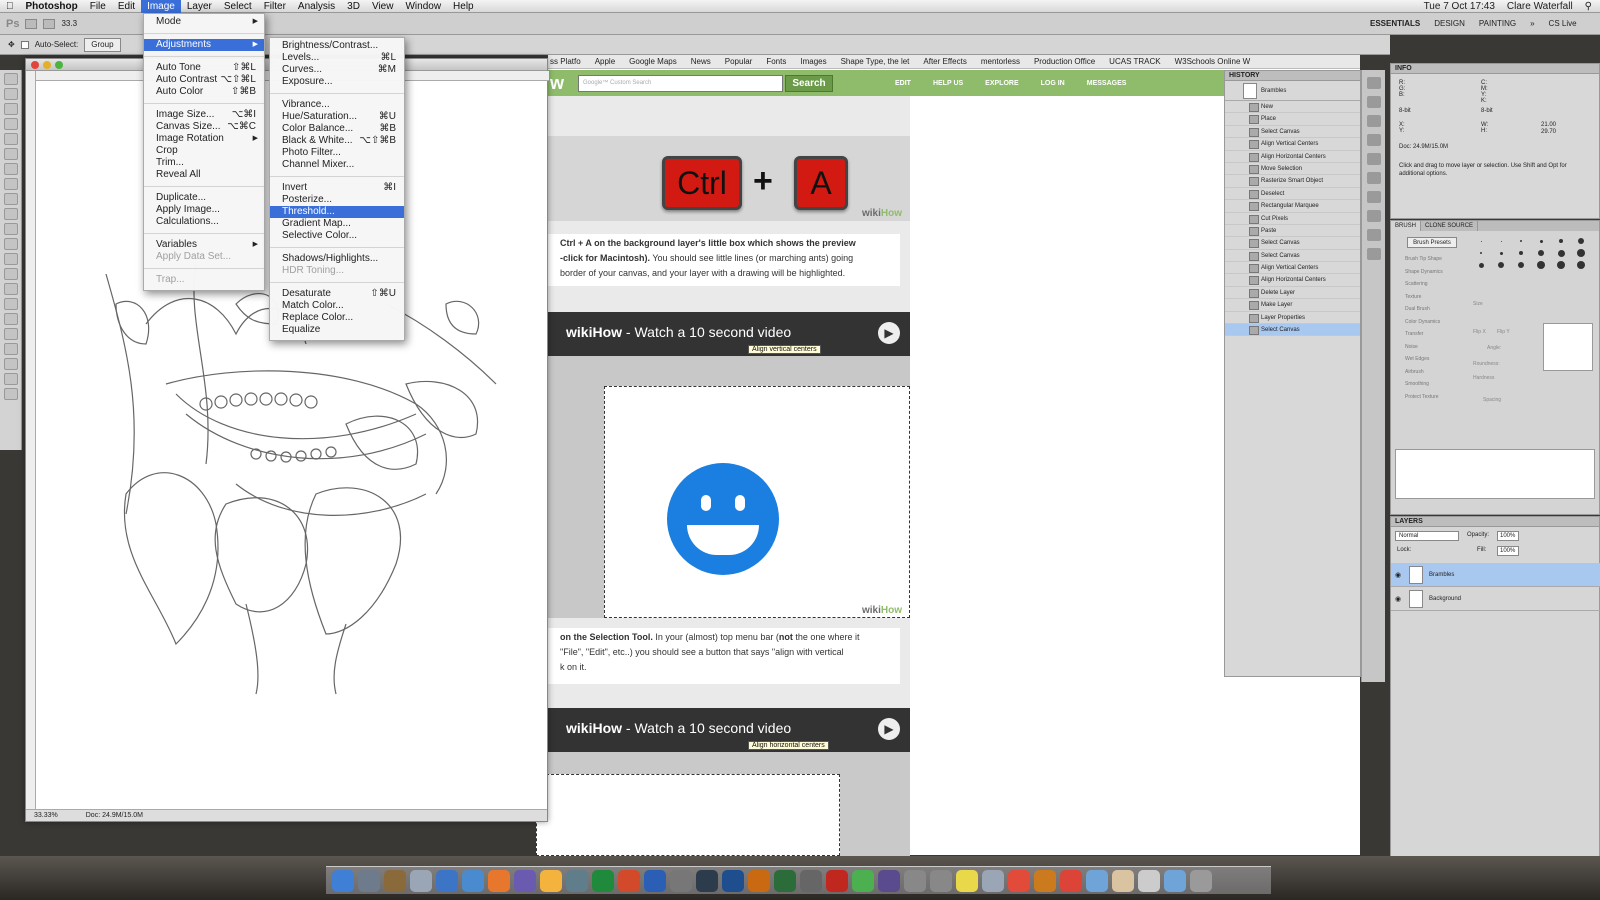 This screenshot has height=900, width=1600. What do you see at coordinates (903, 83) in the screenshot?
I see `nav-edit: EDIT` at bounding box center [903, 83].